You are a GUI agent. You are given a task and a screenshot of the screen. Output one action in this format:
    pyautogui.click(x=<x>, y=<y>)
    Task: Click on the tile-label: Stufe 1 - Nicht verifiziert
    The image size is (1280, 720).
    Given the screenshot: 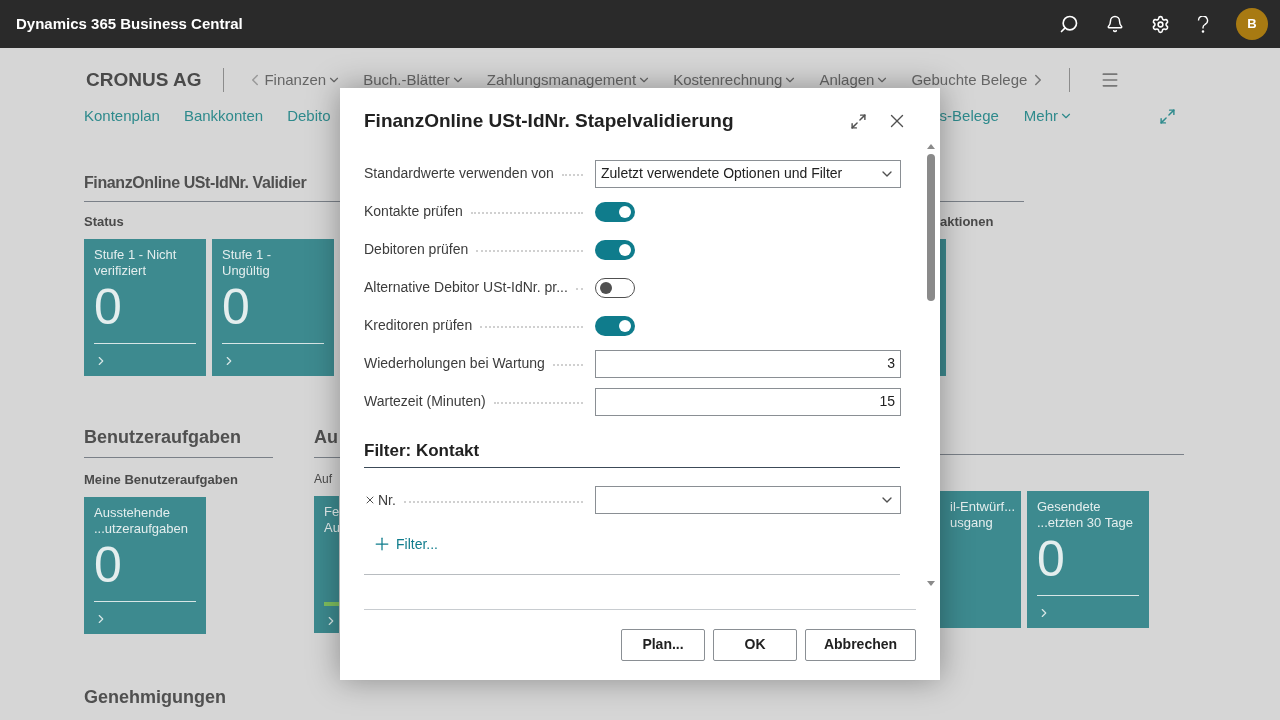 What is the action you would take?
    pyautogui.click(x=136, y=262)
    